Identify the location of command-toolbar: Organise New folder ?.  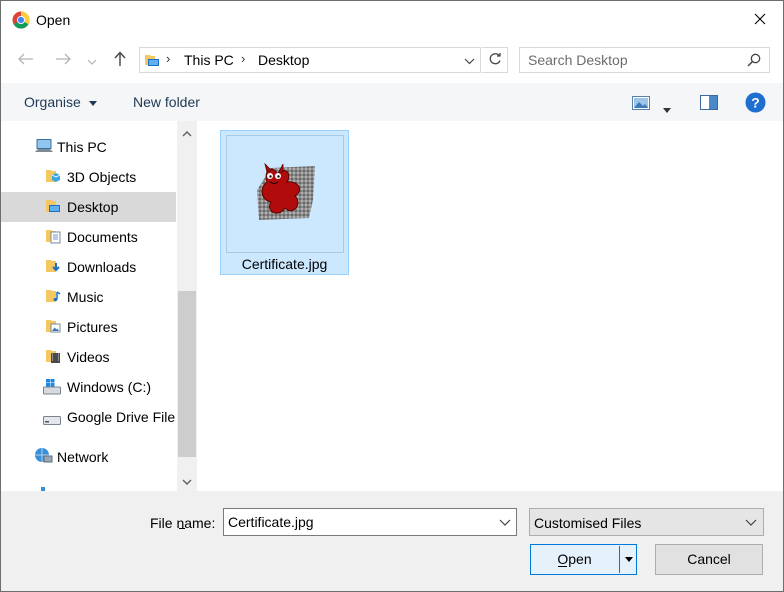
(392, 102).